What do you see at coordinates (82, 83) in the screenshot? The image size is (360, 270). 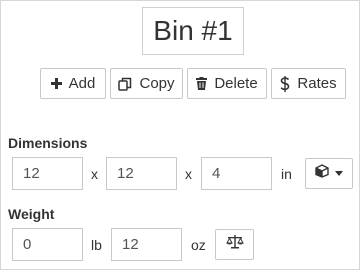 I see `add-button-label: Add` at bounding box center [82, 83].